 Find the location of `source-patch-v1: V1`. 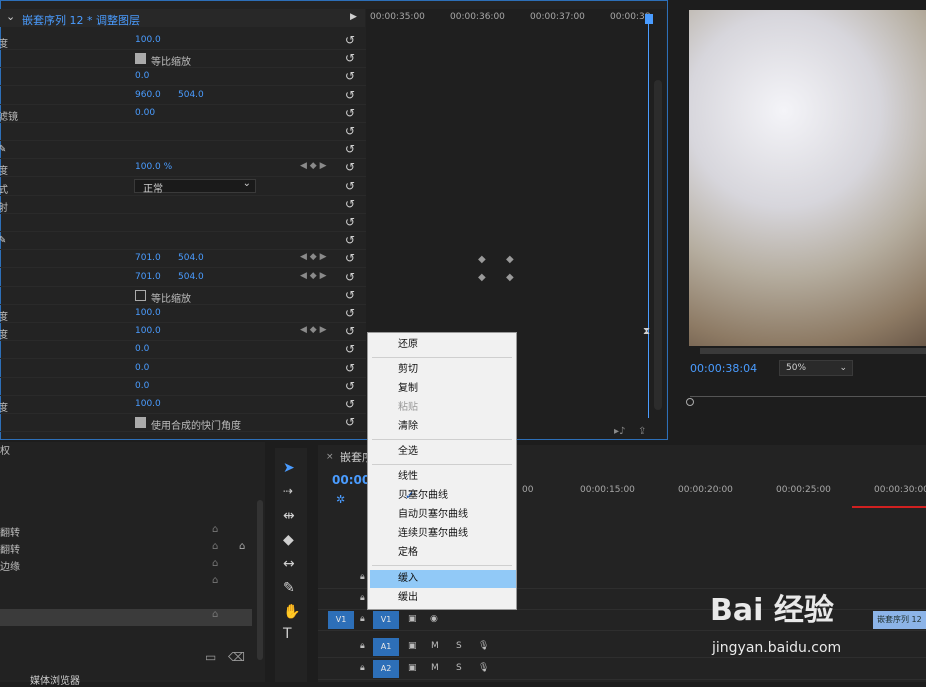

source-patch-v1: V1 is located at coordinates (341, 620).